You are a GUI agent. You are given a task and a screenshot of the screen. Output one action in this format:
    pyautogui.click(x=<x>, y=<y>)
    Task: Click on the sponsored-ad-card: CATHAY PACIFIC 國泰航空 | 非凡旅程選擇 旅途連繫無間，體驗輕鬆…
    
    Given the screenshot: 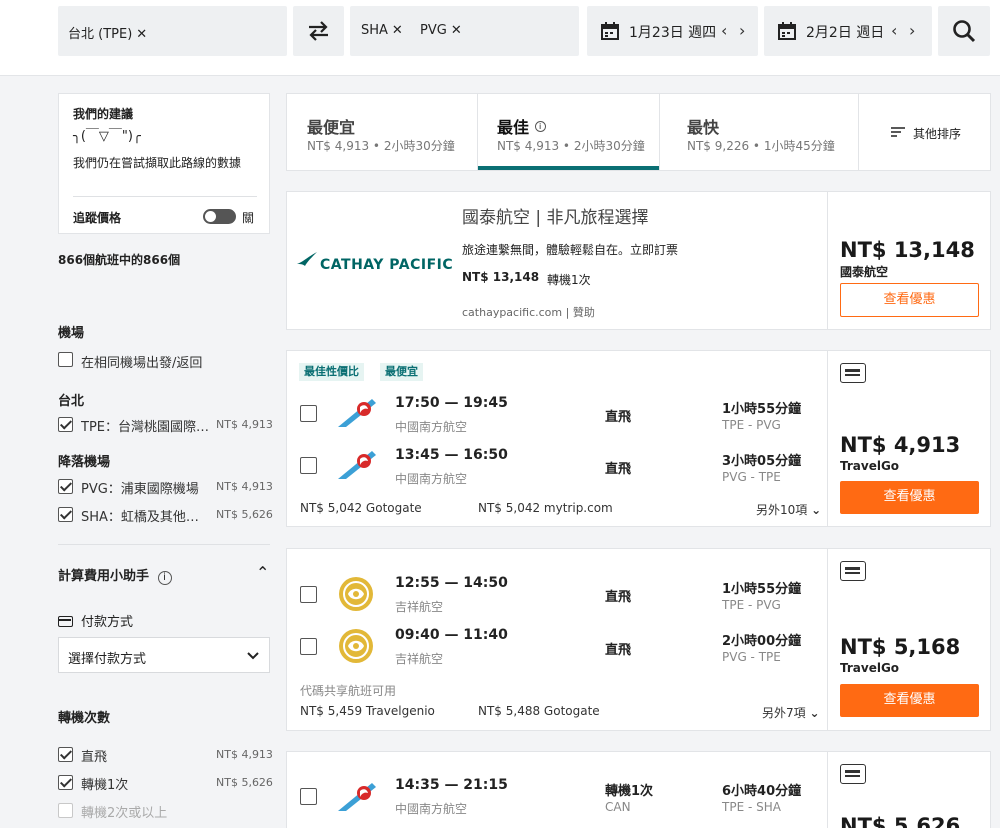 What is the action you would take?
    pyautogui.click(x=638, y=260)
    